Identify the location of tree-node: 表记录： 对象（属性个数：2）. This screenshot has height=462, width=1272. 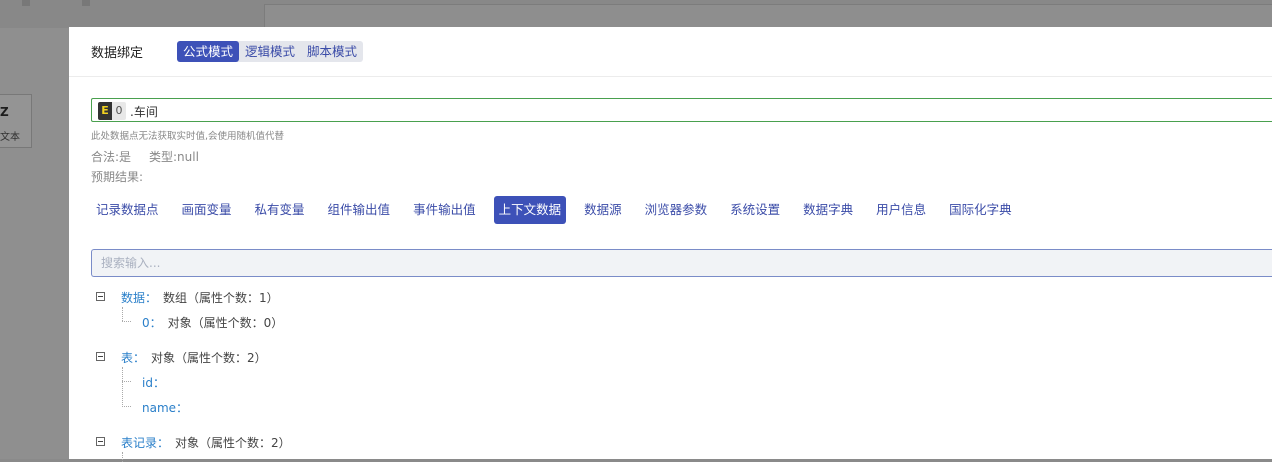
(206, 442).